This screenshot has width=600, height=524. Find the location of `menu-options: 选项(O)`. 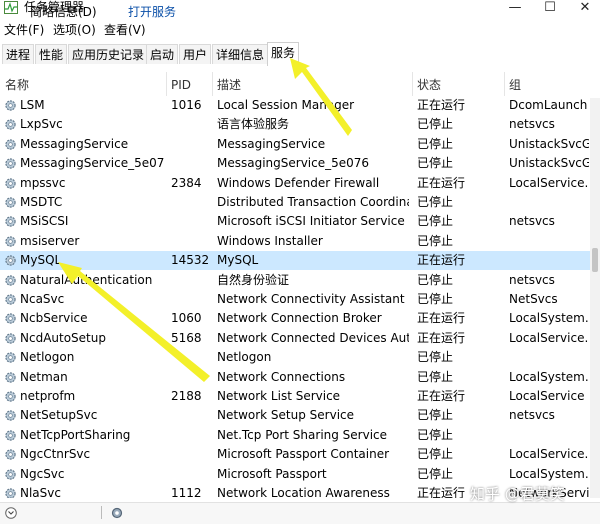

menu-options: 选项(O) is located at coordinates (74, 30).